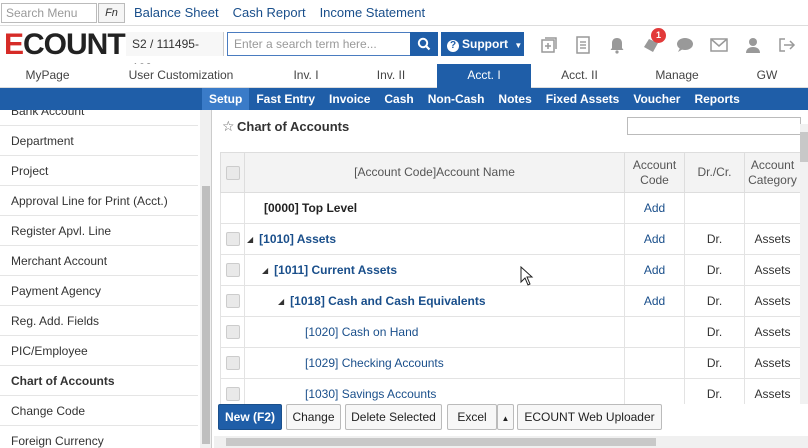 Image resolution: width=808 pixels, height=448 pixels. What do you see at coordinates (250, 417) in the screenshot?
I see `new-button: New (F2)` at bounding box center [250, 417].